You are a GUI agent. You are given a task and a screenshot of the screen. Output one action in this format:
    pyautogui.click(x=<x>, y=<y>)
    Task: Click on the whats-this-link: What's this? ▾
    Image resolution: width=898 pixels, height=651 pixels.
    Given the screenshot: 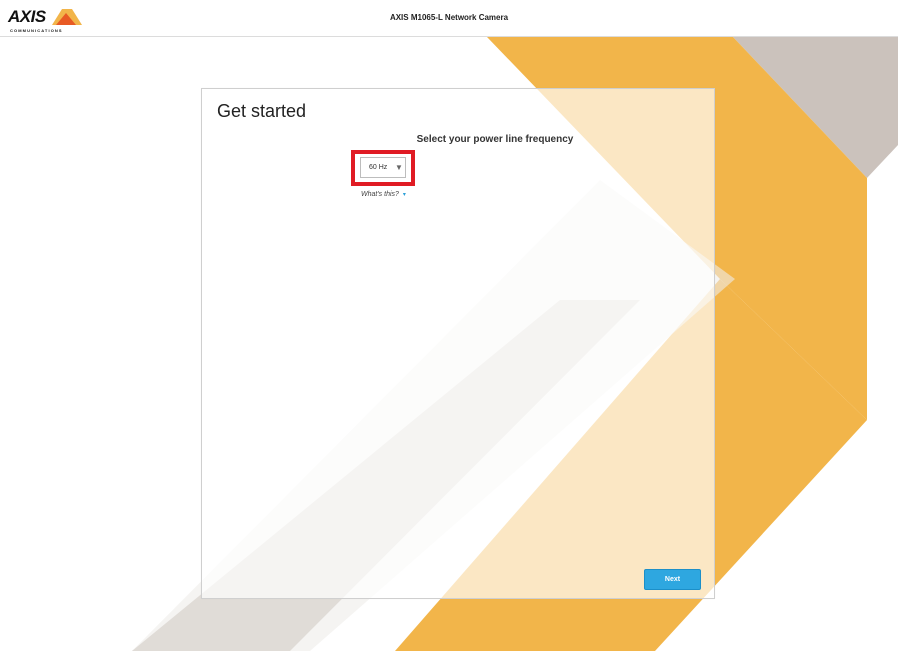 What is the action you would take?
    pyautogui.click(x=383, y=194)
    